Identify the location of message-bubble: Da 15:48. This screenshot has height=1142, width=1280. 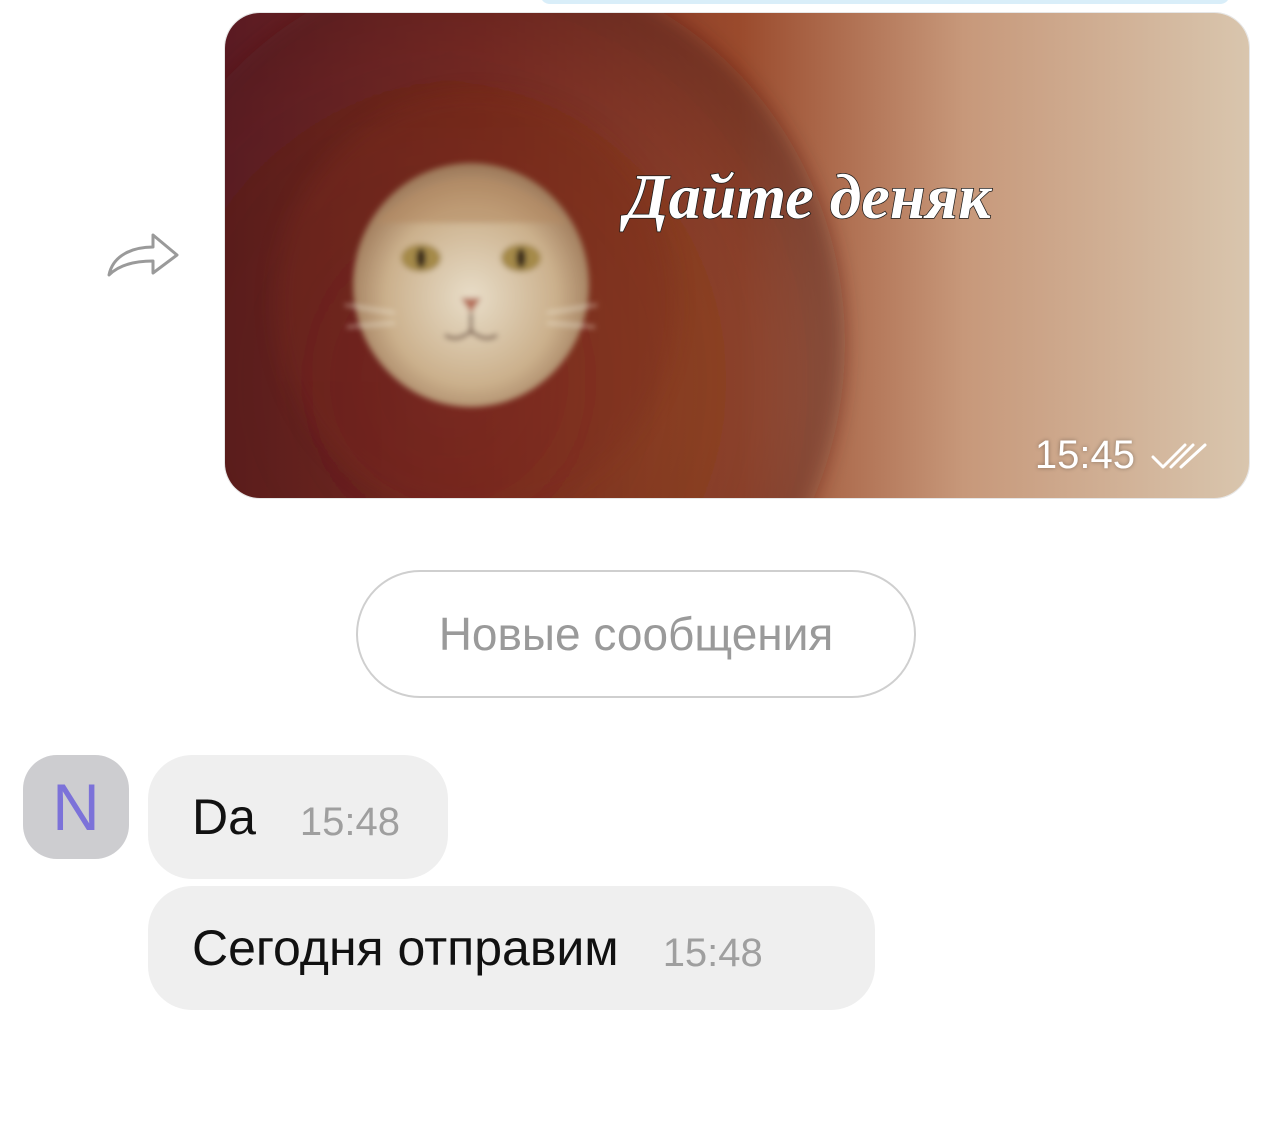
(298, 817).